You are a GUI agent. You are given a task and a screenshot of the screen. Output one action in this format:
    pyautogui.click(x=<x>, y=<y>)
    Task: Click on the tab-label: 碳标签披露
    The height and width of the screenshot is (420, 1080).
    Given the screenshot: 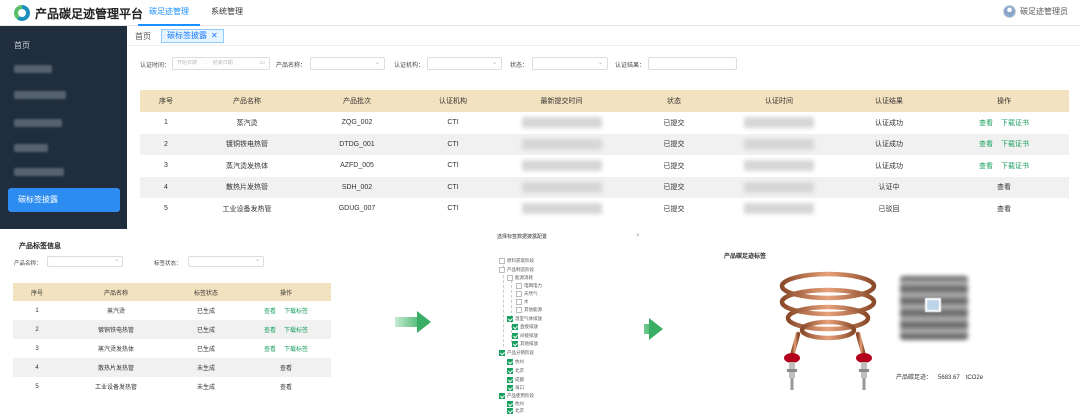 What is the action you would take?
    pyautogui.click(x=187, y=35)
    